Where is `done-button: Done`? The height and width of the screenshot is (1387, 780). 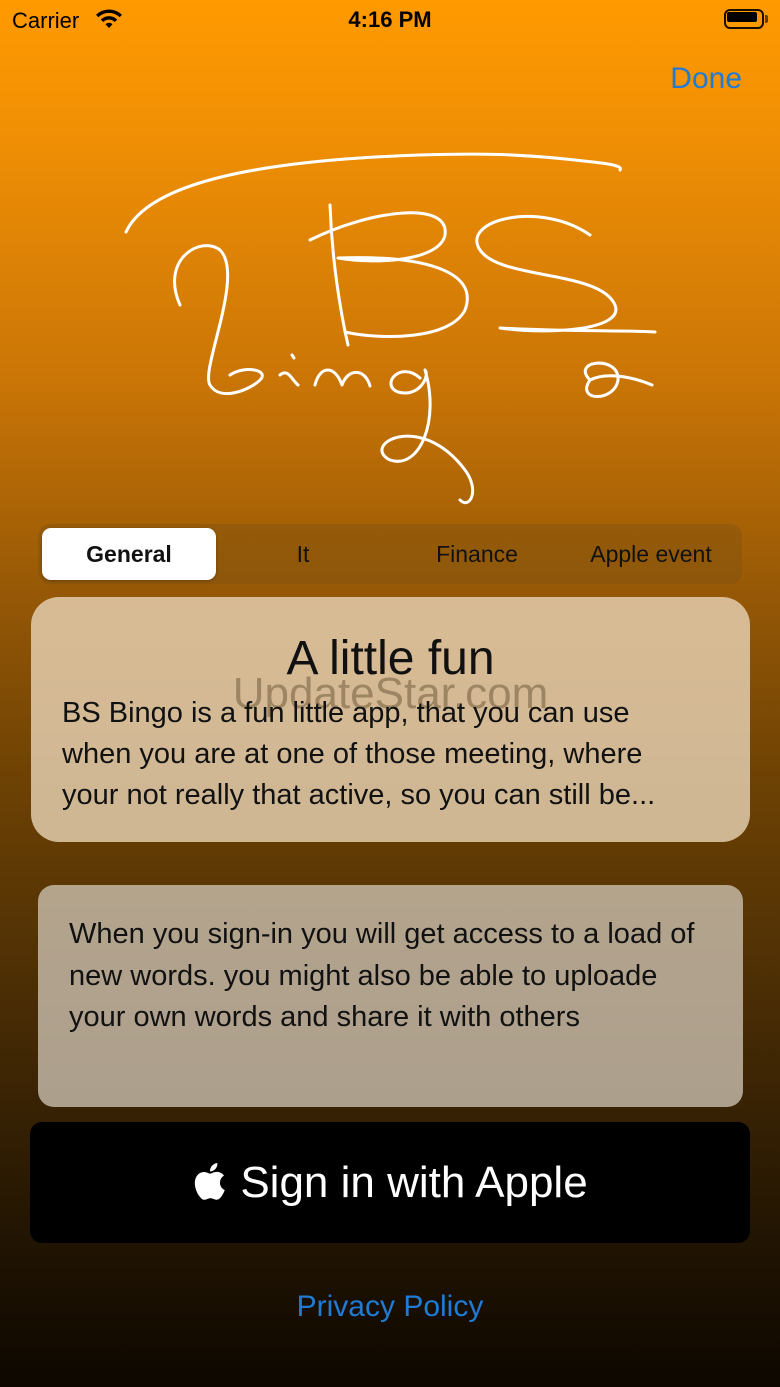
done-button: Done is located at coordinates (706, 79).